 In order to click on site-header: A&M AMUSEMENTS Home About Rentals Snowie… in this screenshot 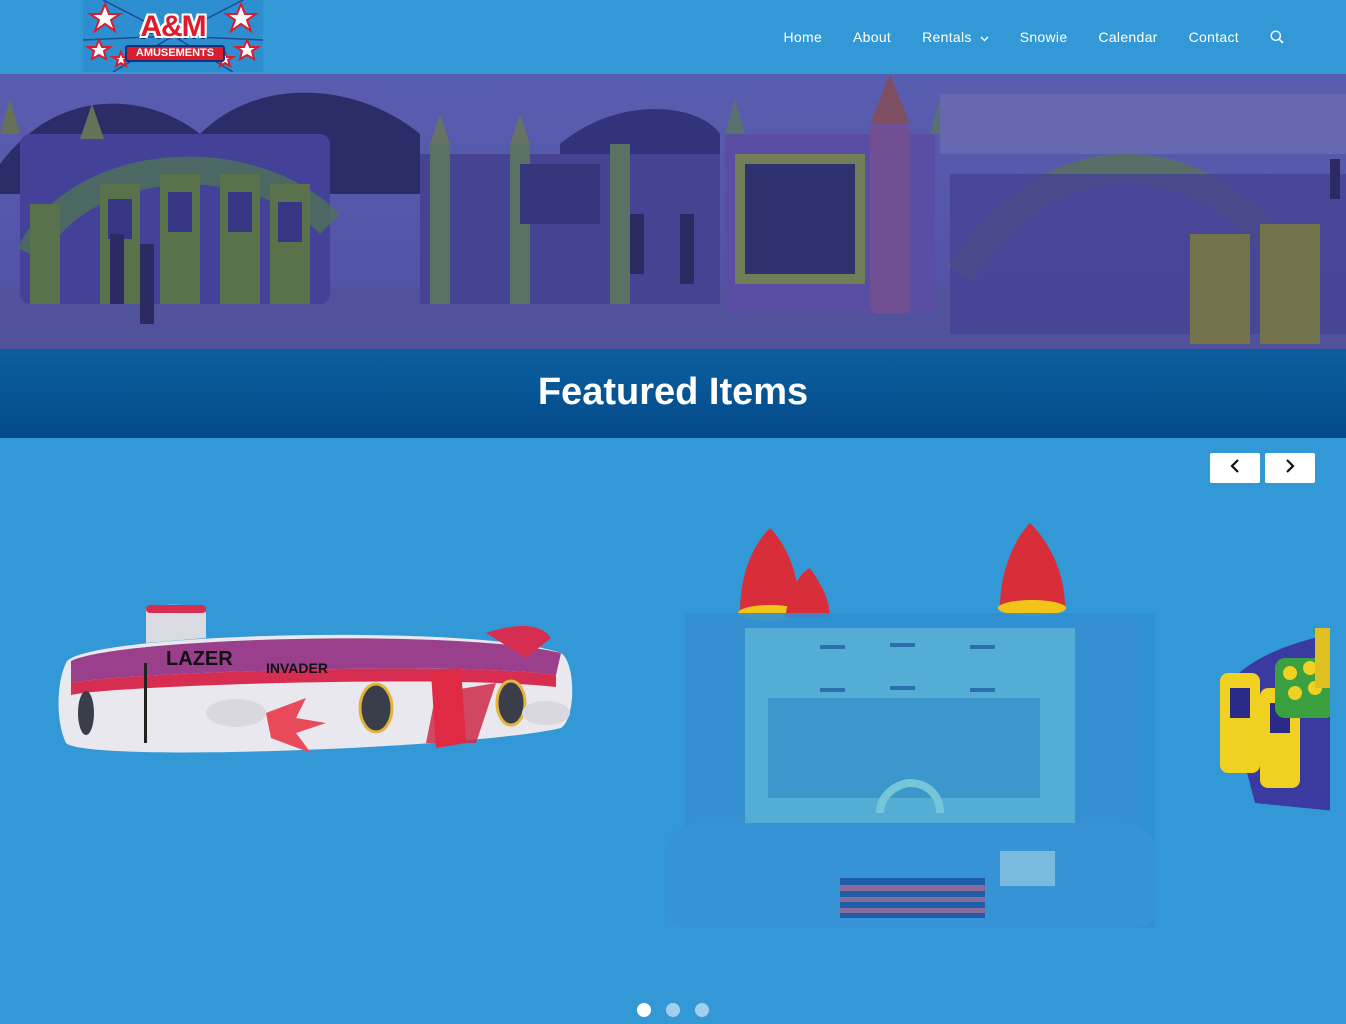, I will do `click(673, 37)`.